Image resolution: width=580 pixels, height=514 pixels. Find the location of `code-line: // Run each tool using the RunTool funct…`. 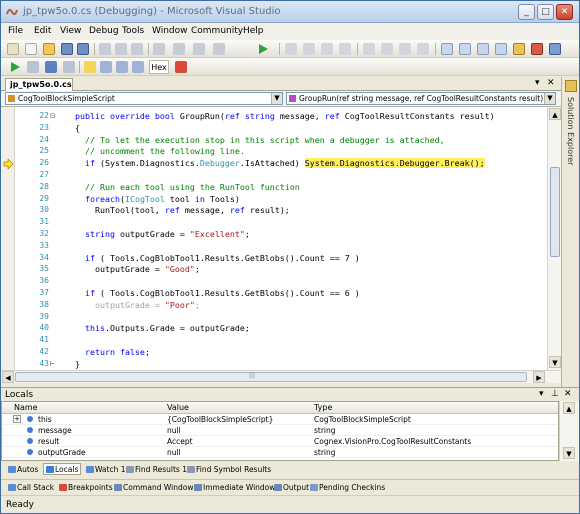

code-line: // Run each tool using the RunTool funct… is located at coordinates (182, 187).